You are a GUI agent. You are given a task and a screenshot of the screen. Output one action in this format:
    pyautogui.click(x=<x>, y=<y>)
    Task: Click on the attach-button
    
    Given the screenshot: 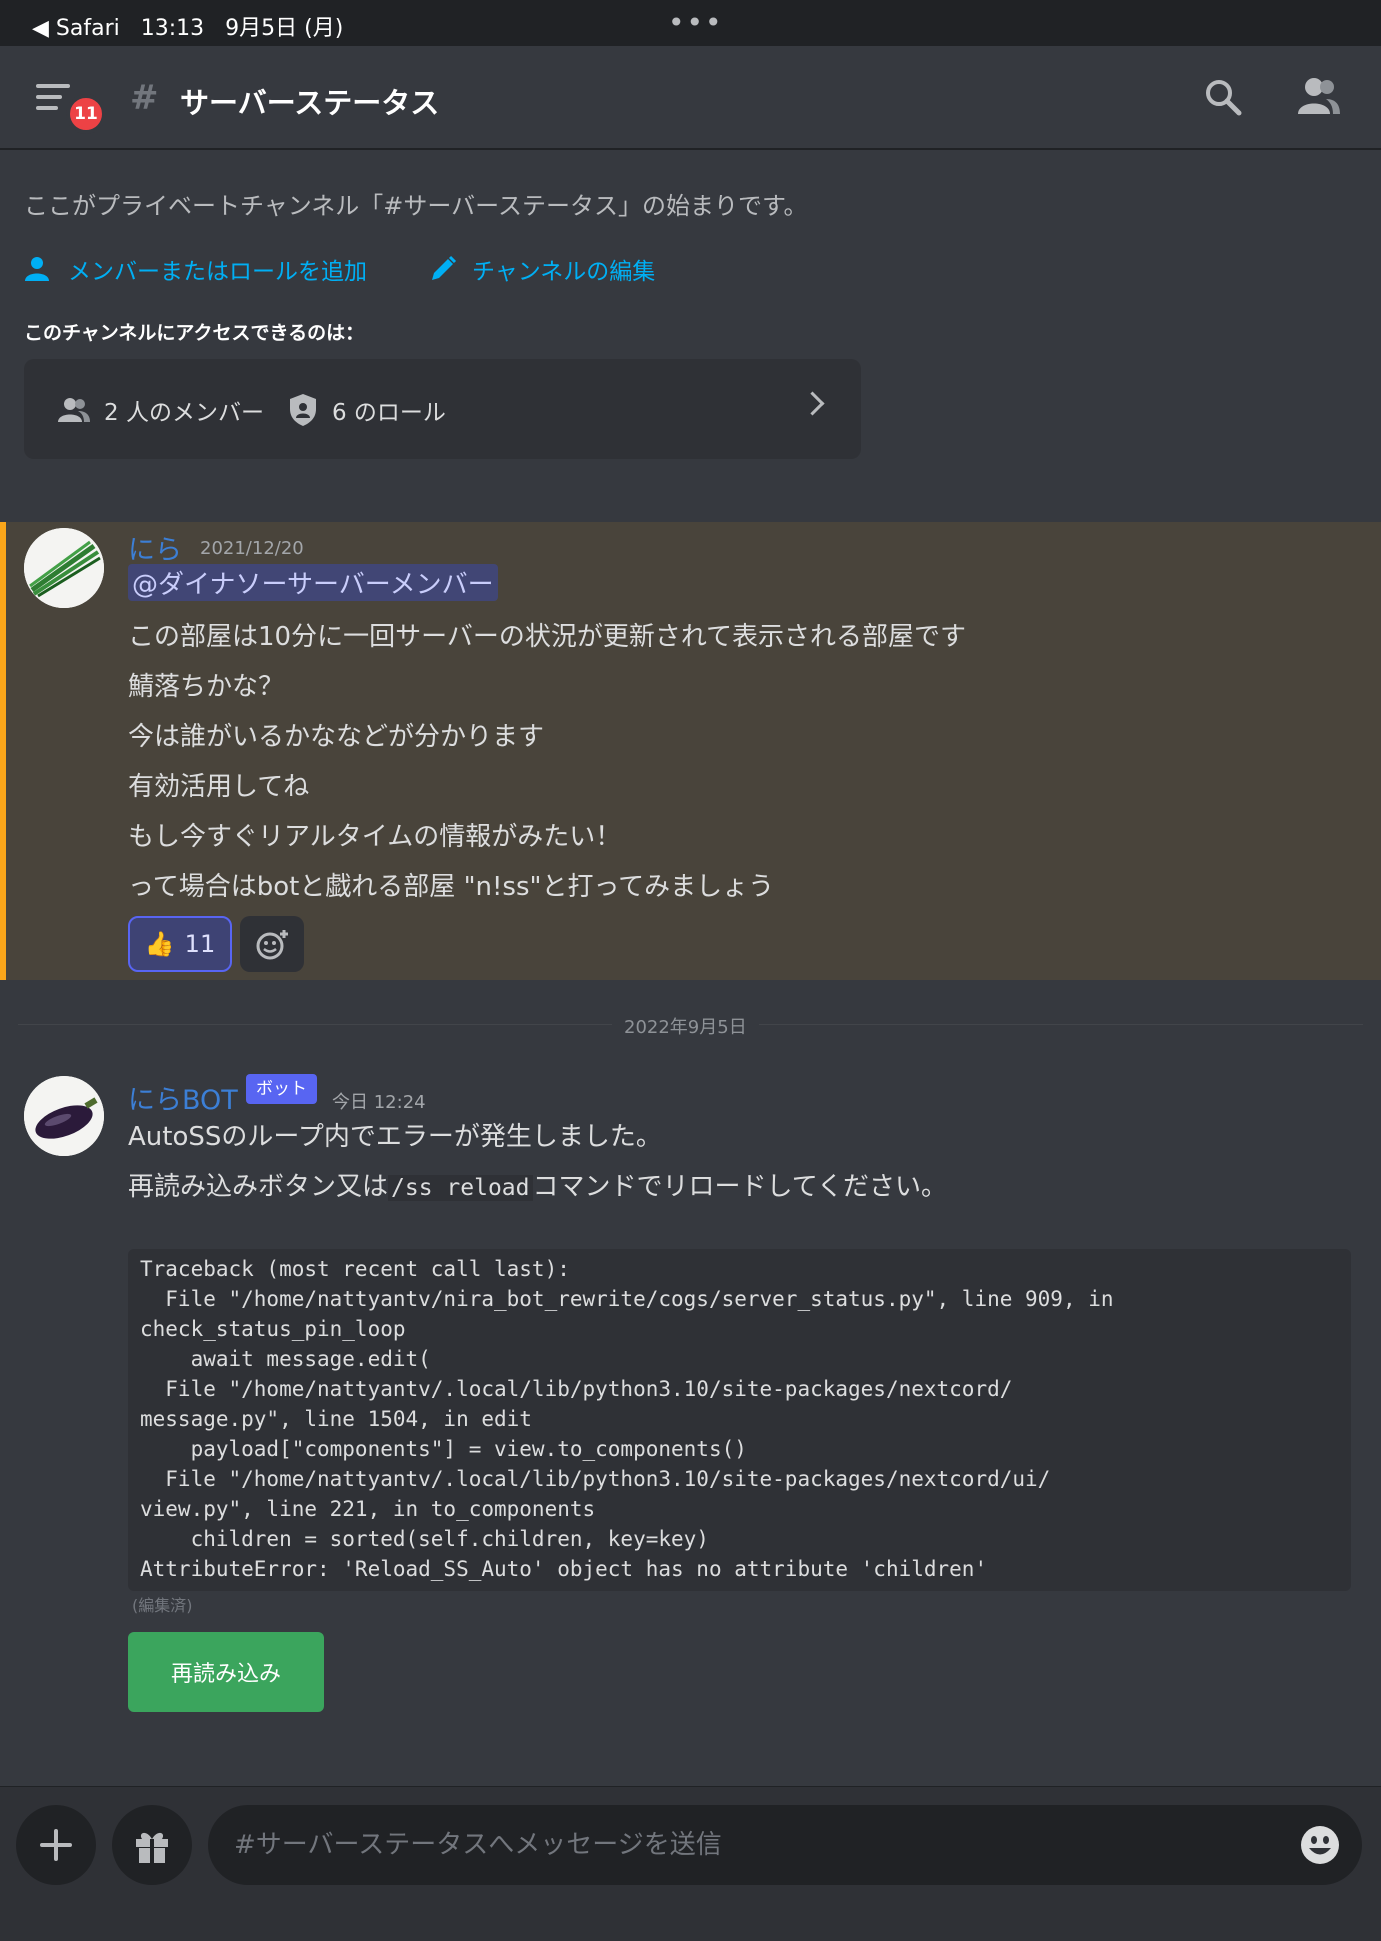 What is the action you would take?
    pyautogui.click(x=56, y=1845)
    